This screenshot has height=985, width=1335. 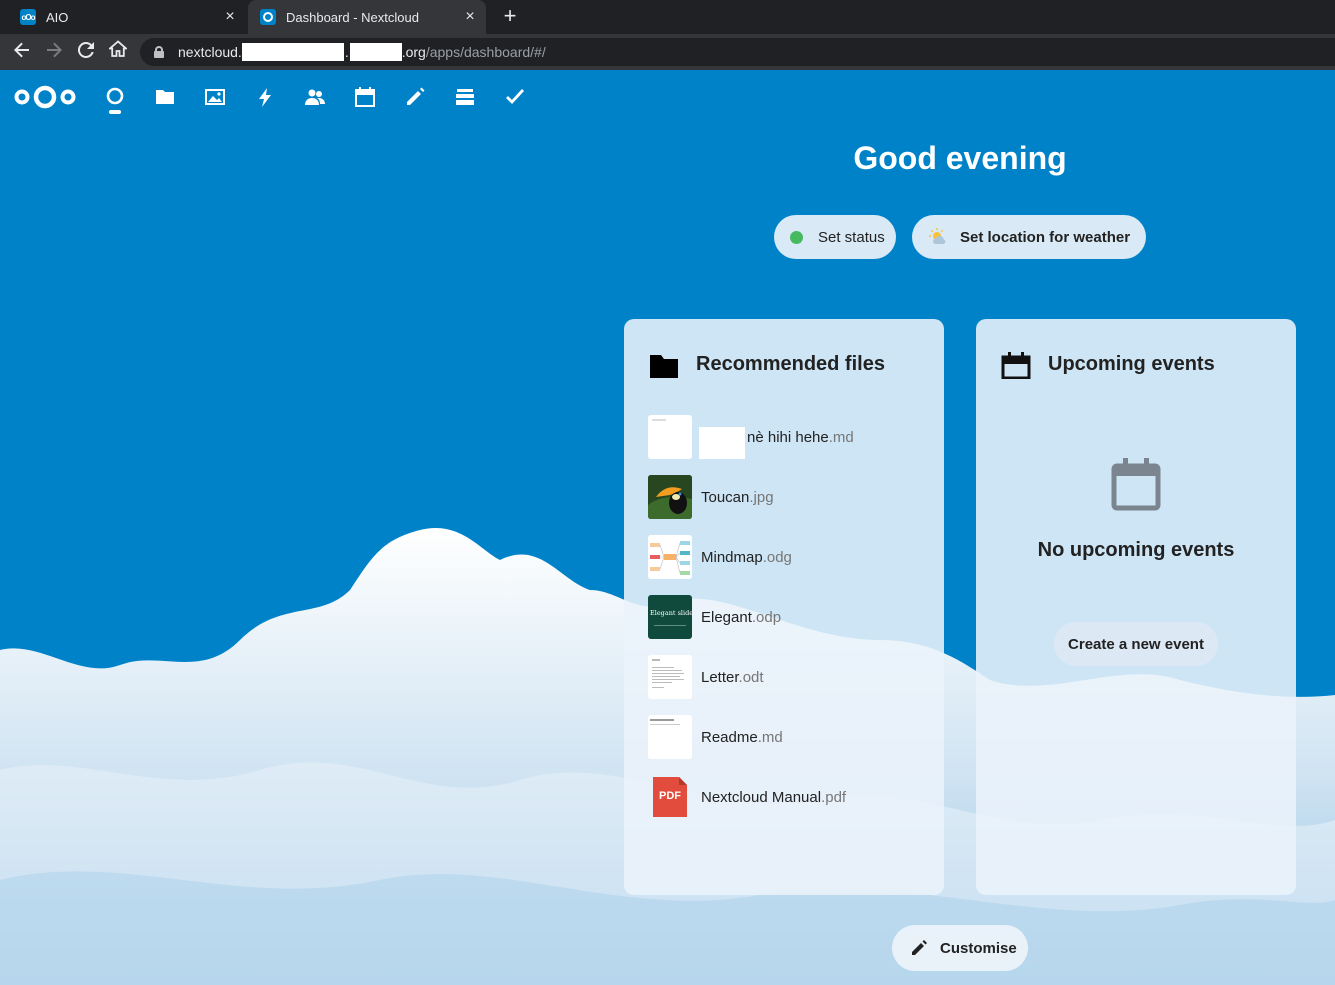 I want to click on file-name: Nextcloud Manual.pdf, so click(x=773, y=797).